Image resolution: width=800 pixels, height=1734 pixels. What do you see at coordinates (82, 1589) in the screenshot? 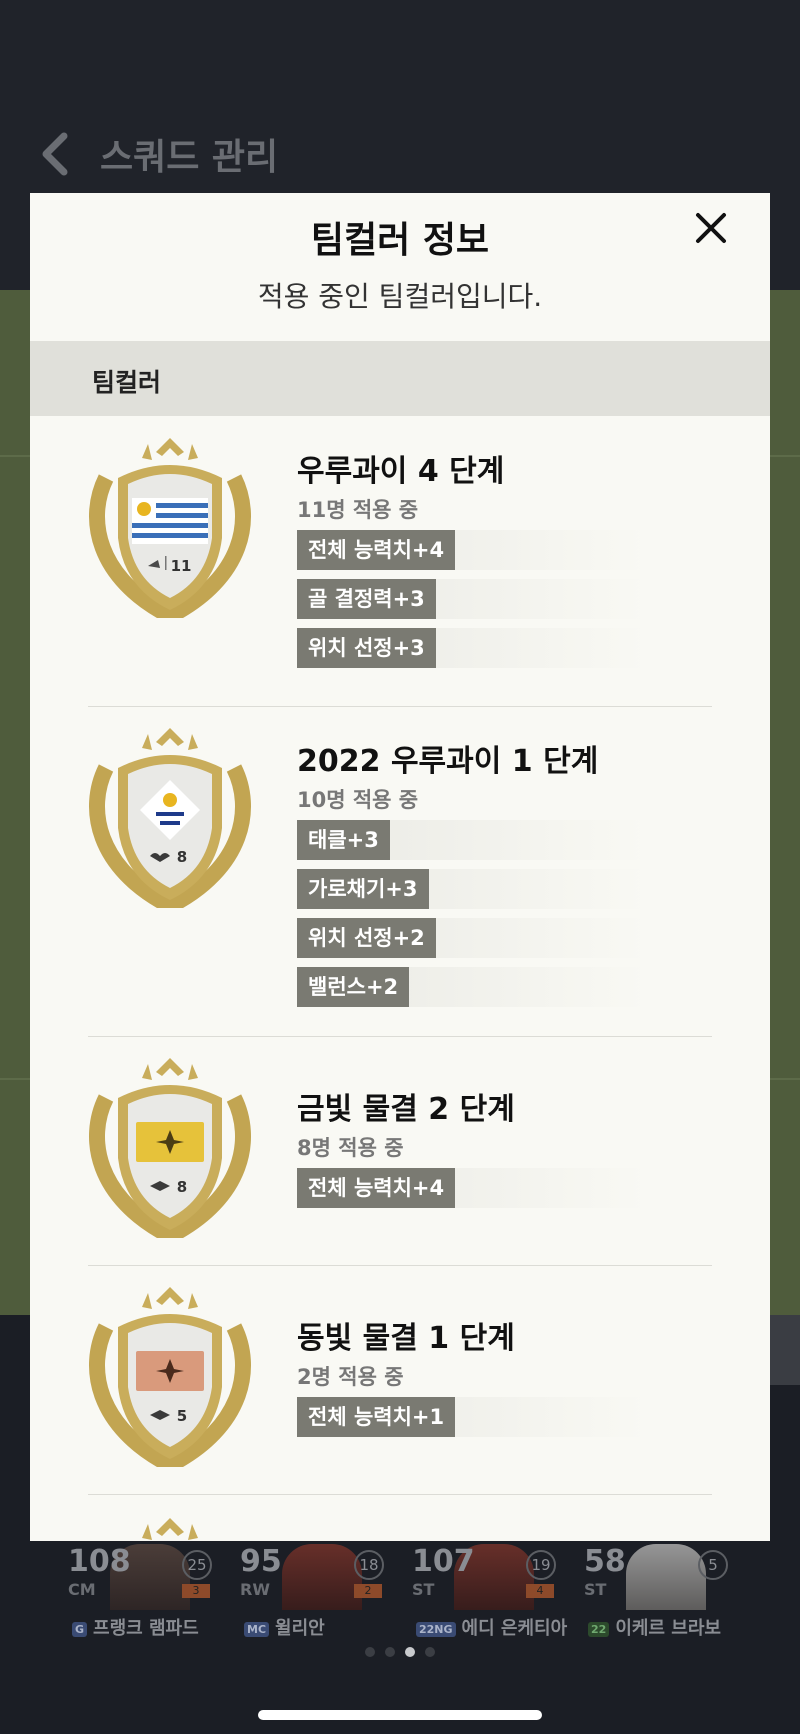
I see `player-position: CM` at bounding box center [82, 1589].